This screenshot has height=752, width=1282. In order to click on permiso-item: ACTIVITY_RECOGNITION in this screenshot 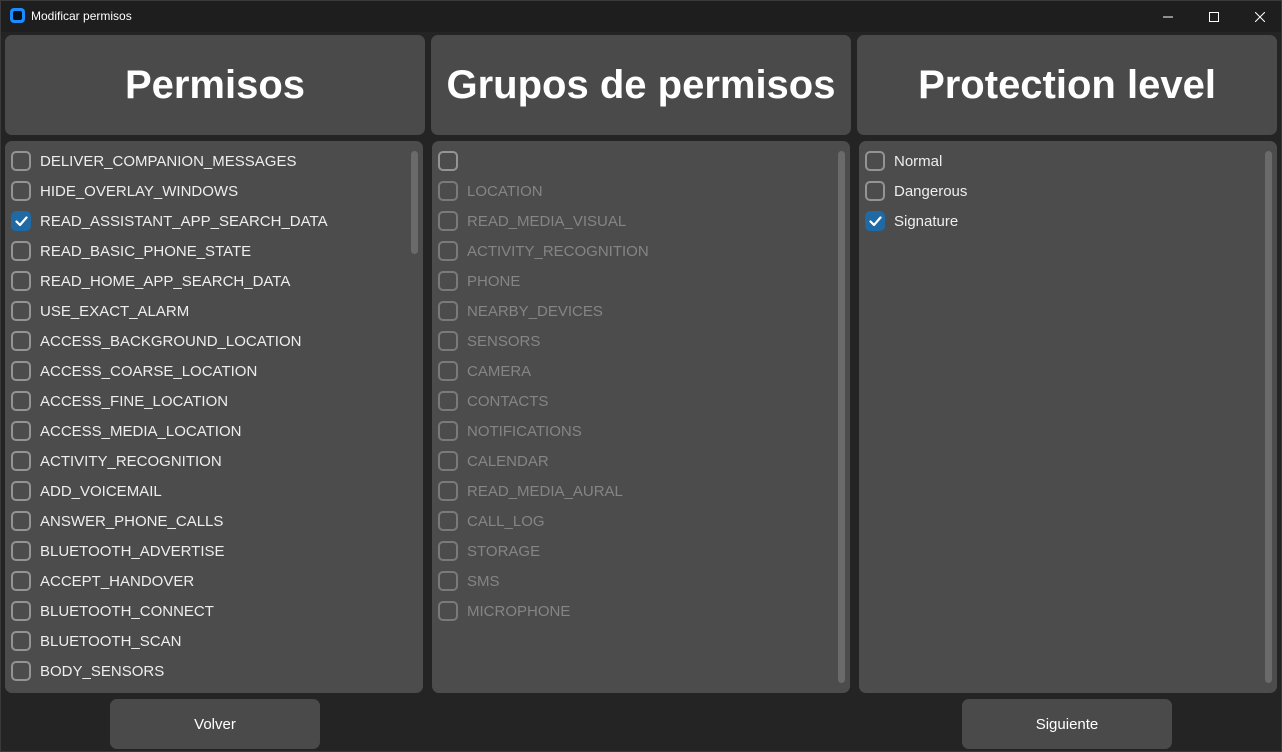, I will do `click(116, 461)`.